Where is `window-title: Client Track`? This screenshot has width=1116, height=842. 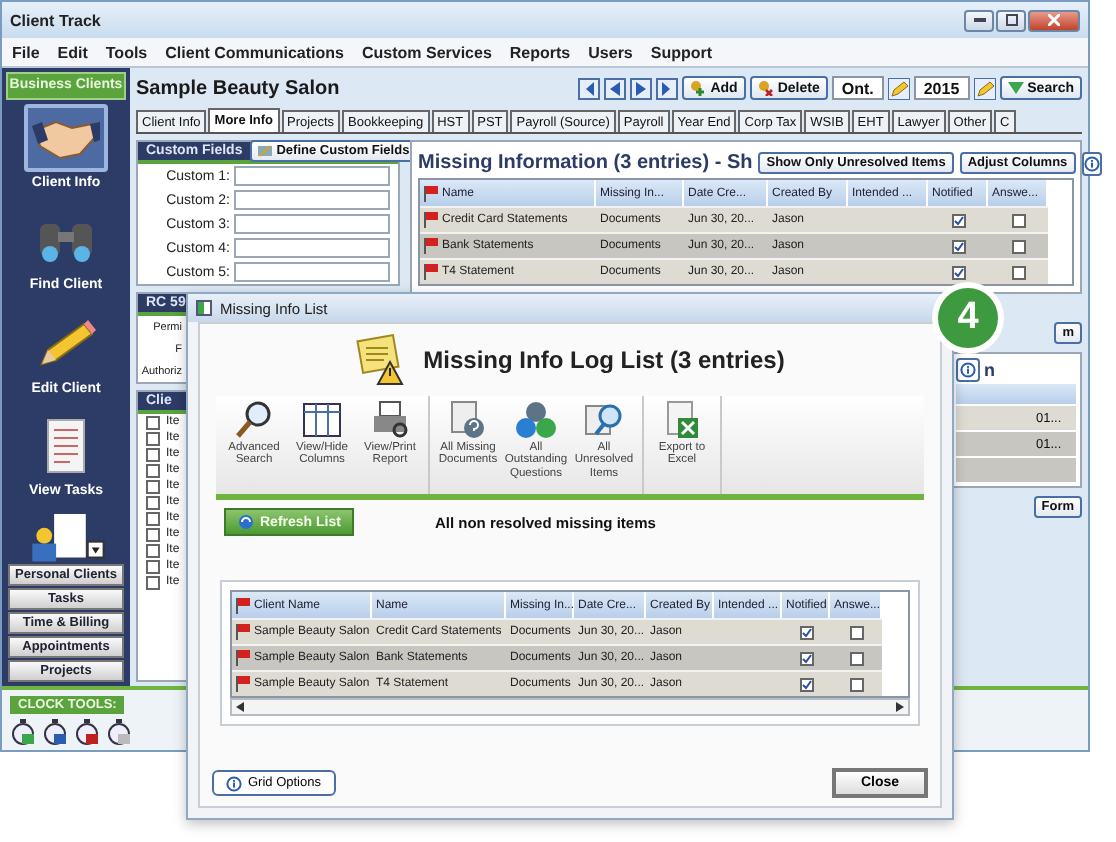 window-title: Client Track is located at coordinates (55, 20).